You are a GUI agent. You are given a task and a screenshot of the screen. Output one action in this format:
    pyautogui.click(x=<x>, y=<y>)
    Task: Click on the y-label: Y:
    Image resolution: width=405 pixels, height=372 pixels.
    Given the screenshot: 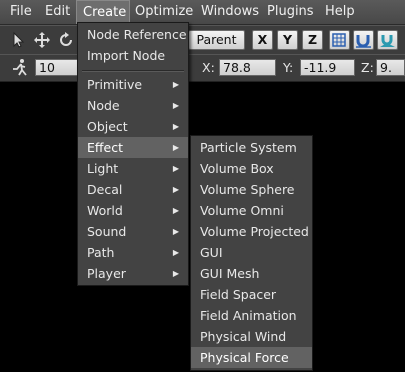 What is the action you would take?
    pyautogui.click(x=288, y=67)
    